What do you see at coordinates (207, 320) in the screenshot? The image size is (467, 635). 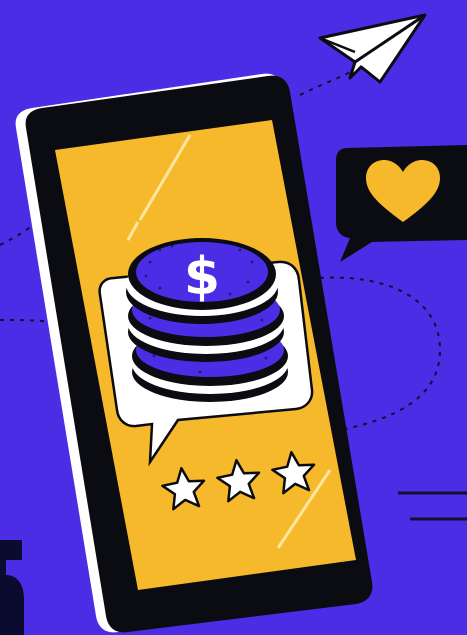 I see `coin-stack: $` at bounding box center [207, 320].